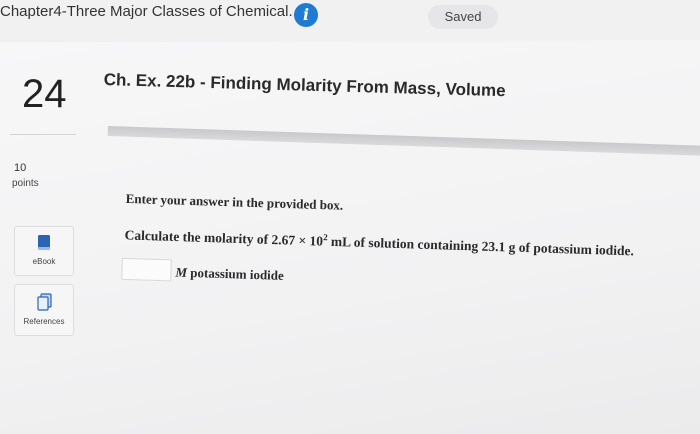  What do you see at coordinates (44, 261) in the screenshot?
I see `ebook-label: eBook` at bounding box center [44, 261].